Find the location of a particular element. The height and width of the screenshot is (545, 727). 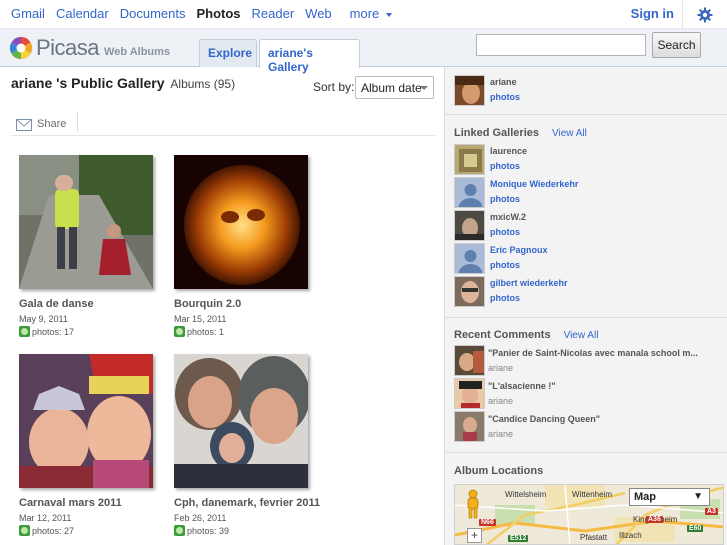

album-card: Bourquin 2.0 Mar 15, 2011 photos: 1 is located at coordinates (249, 246).